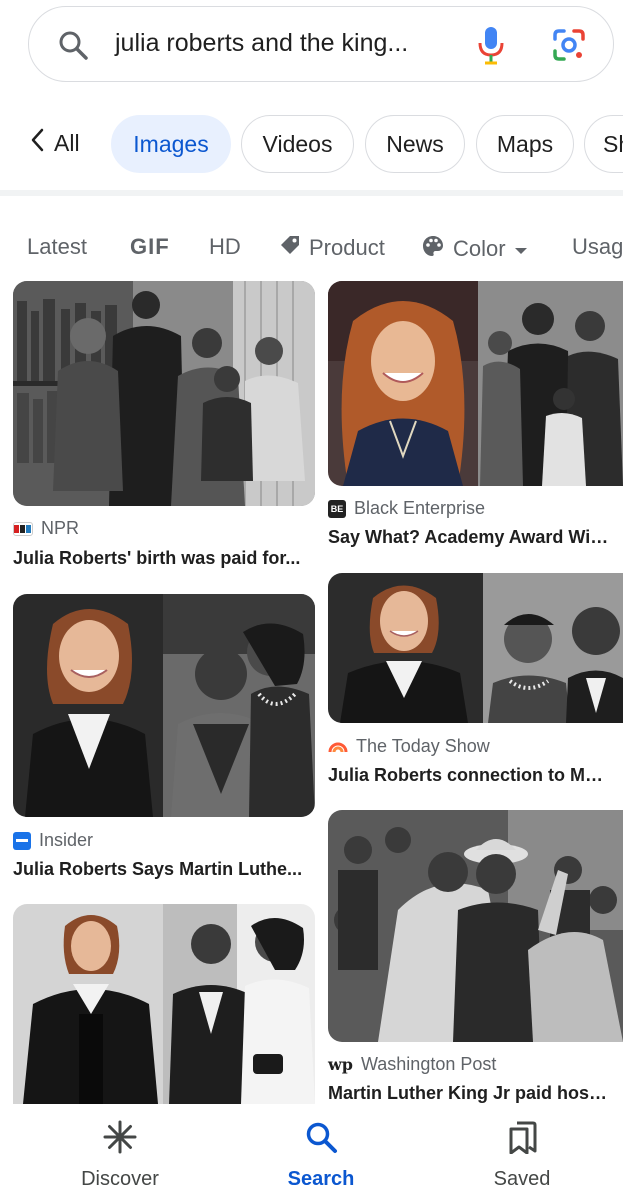 Image resolution: width=623 pixels, height=1200 pixels. What do you see at coordinates (479, 248) in the screenshot?
I see `filter-color-label: Color` at bounding box center [479, 248].